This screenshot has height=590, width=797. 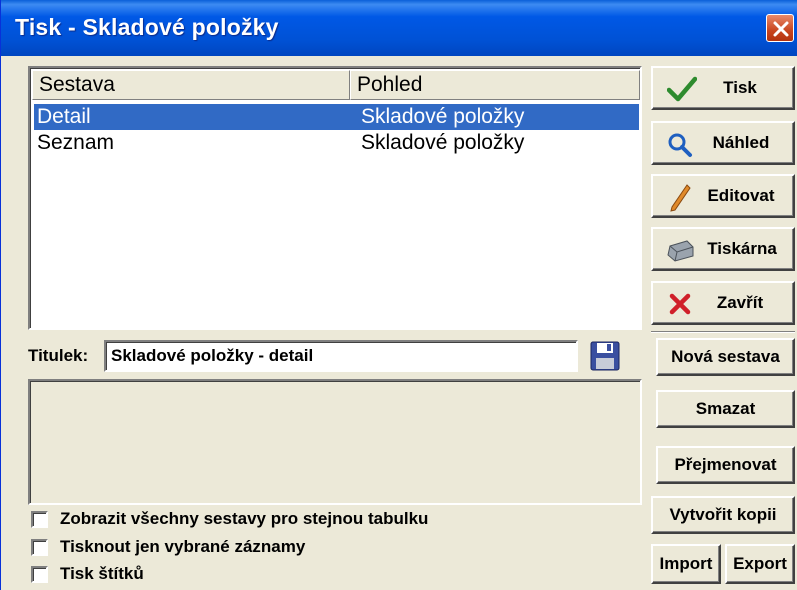 I want to click on new-report-button: Nová sestava, so click(x=725, y=357).